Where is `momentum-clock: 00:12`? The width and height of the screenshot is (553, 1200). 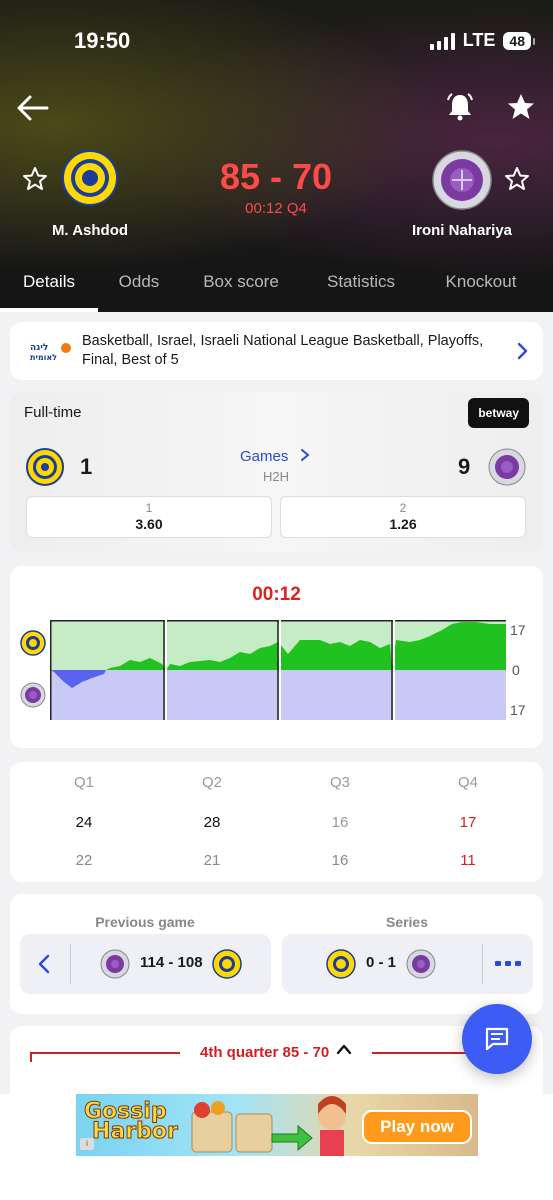 momentum-clock: 00:12 is located at coordinates (276, 594).